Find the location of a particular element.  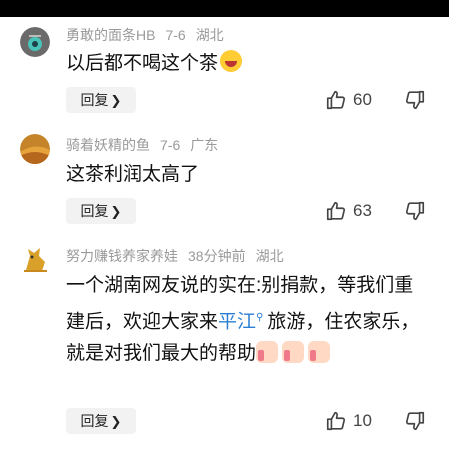

laughing-crying-emoji-icon is located at coordinates (231, 61).